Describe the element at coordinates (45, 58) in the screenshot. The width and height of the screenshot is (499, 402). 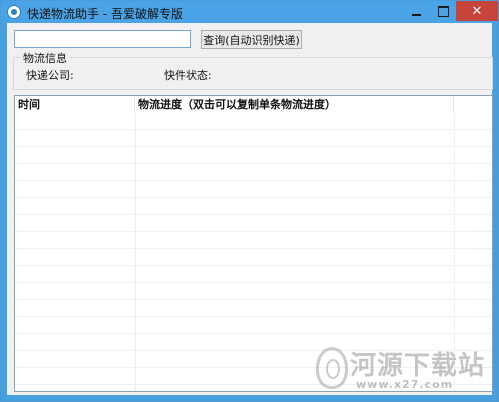
I see `logistics-info-title: 物流信息` at that location.